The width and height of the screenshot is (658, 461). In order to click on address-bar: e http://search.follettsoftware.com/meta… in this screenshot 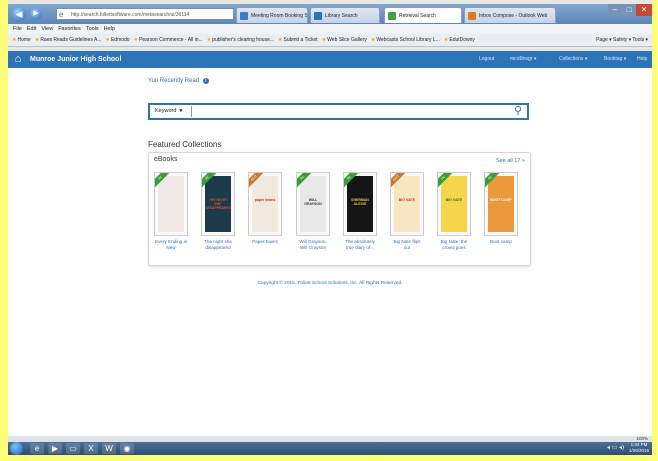, I will do `click(145, 14)`.